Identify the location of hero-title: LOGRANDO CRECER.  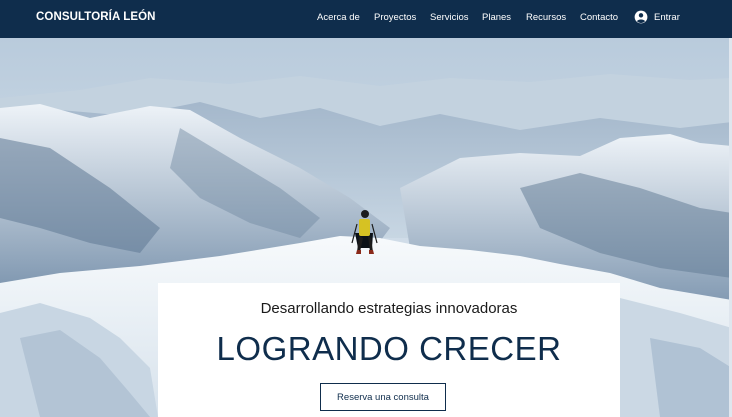
(389, 348).